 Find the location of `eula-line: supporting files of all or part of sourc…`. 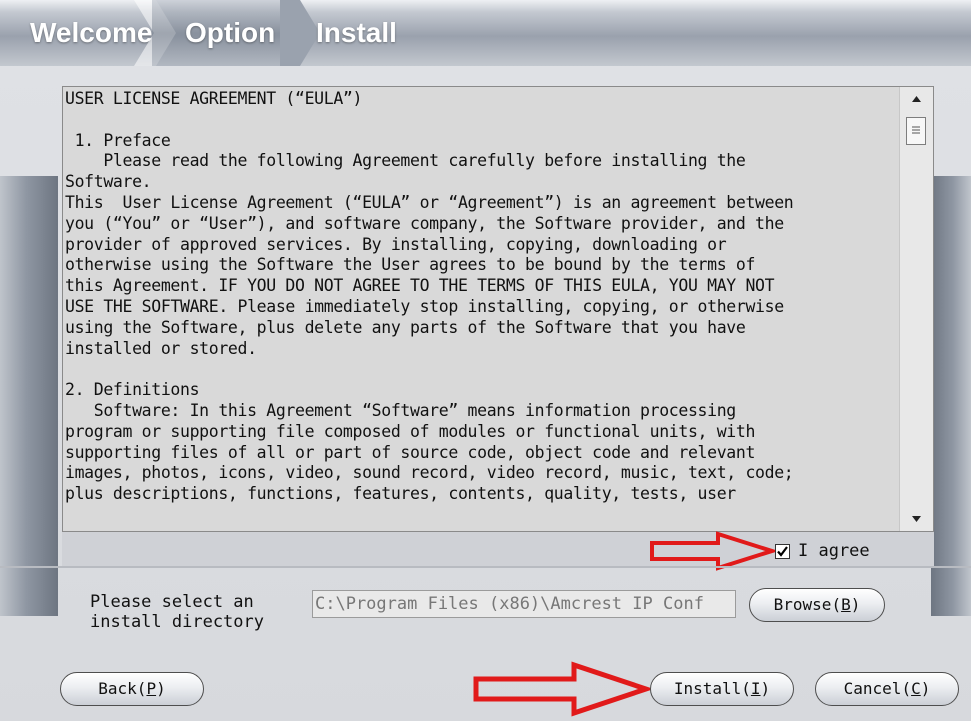

eula-line: supporting files of all or part of sourc… is located at coordinates (410, 452).